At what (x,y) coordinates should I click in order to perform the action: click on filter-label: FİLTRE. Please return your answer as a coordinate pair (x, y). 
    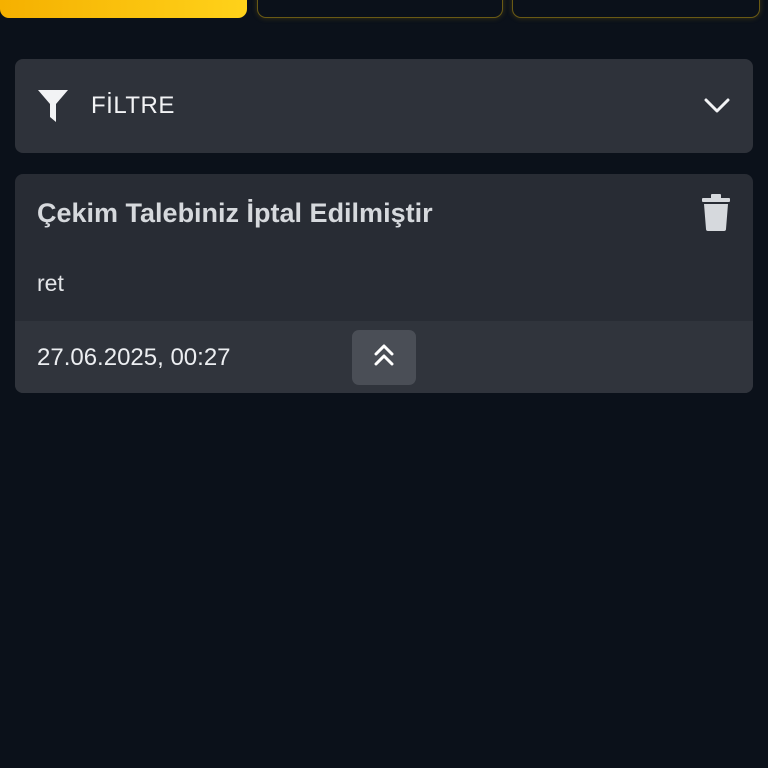
    Looking at the image, I should click on (133, 105).